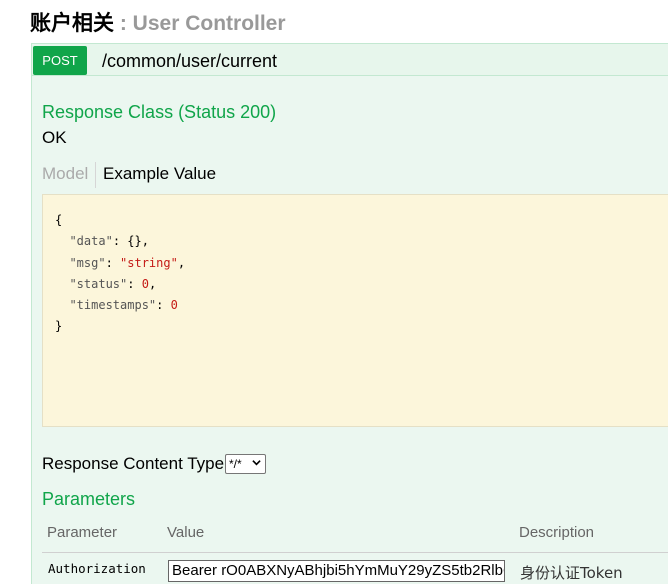  Describe the element at coordinates (113, 305) in the screenshot. I see `json-key-timestamps: "timestamps"` at that location.